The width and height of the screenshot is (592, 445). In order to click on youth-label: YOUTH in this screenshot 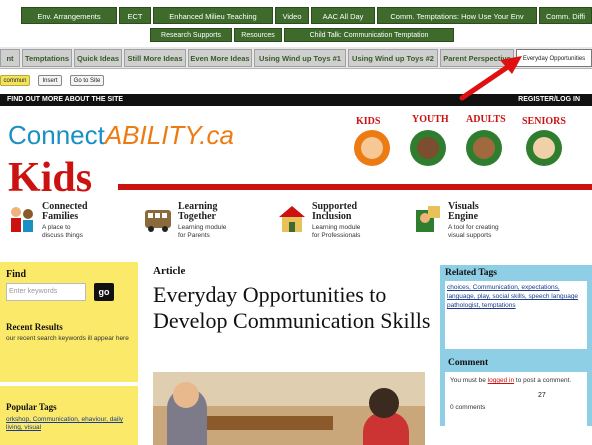, I will do `click(430, 119)`.